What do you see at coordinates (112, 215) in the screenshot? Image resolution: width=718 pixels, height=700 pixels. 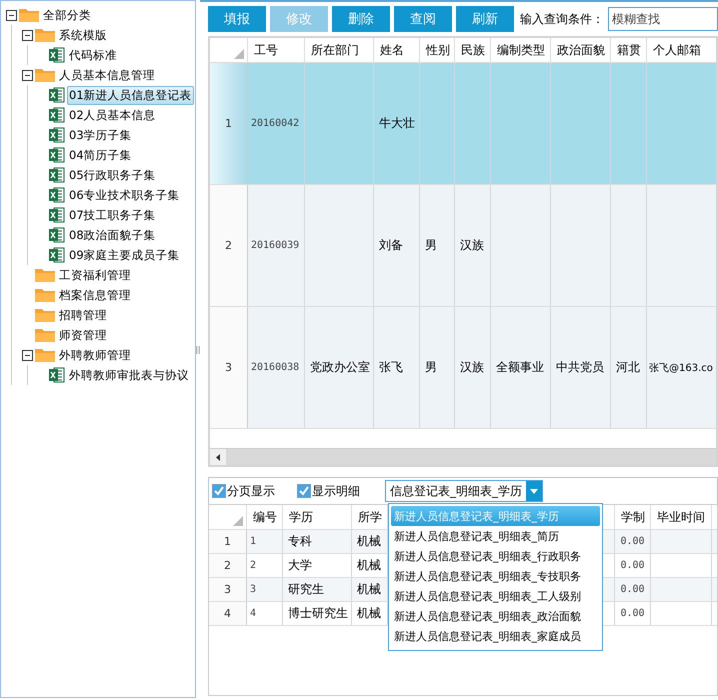 I see `tree-item: 07技工职务子集` at bounding box center [112, 215].